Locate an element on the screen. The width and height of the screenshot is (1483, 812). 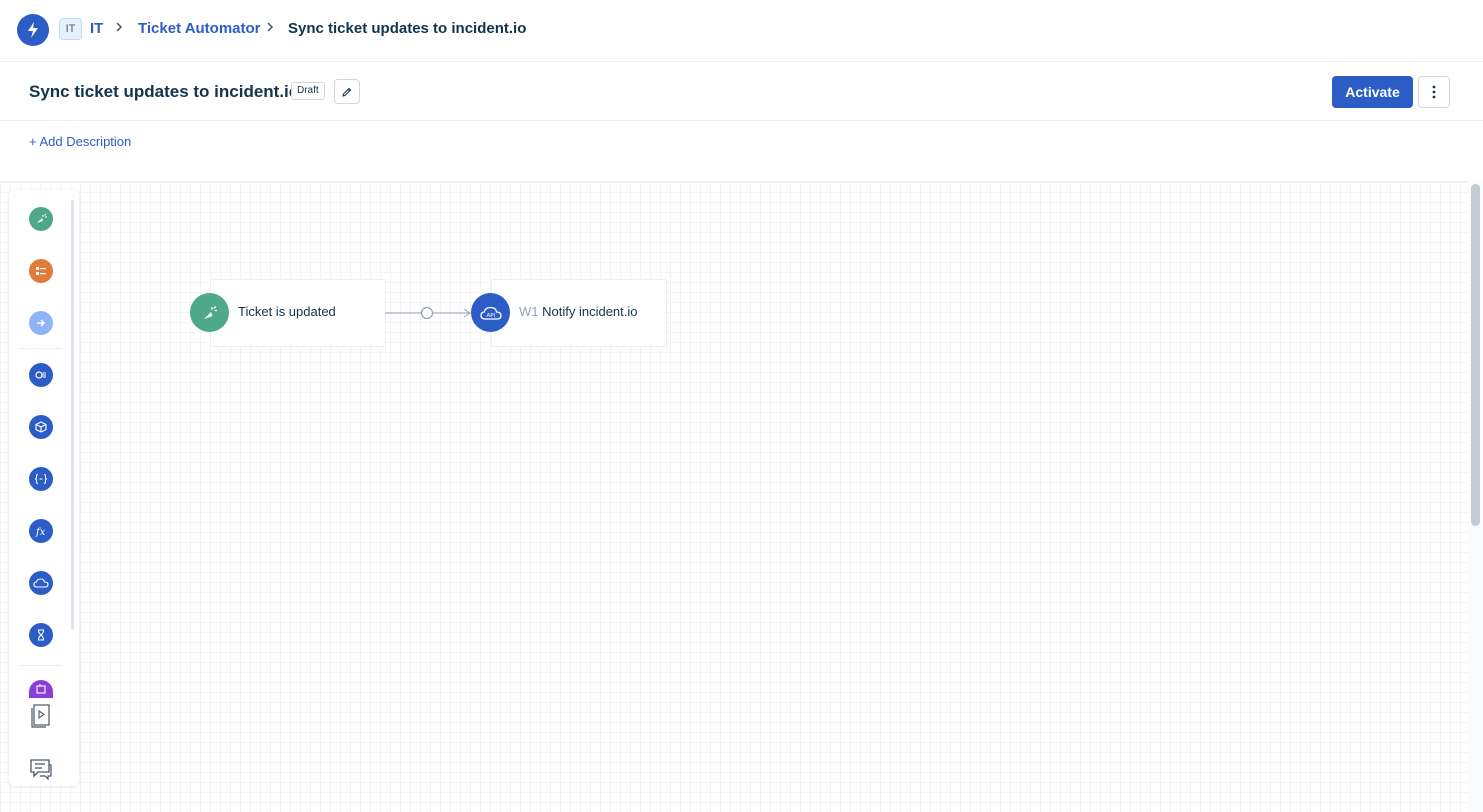
expression-icon is located at coordinates (41, 479).